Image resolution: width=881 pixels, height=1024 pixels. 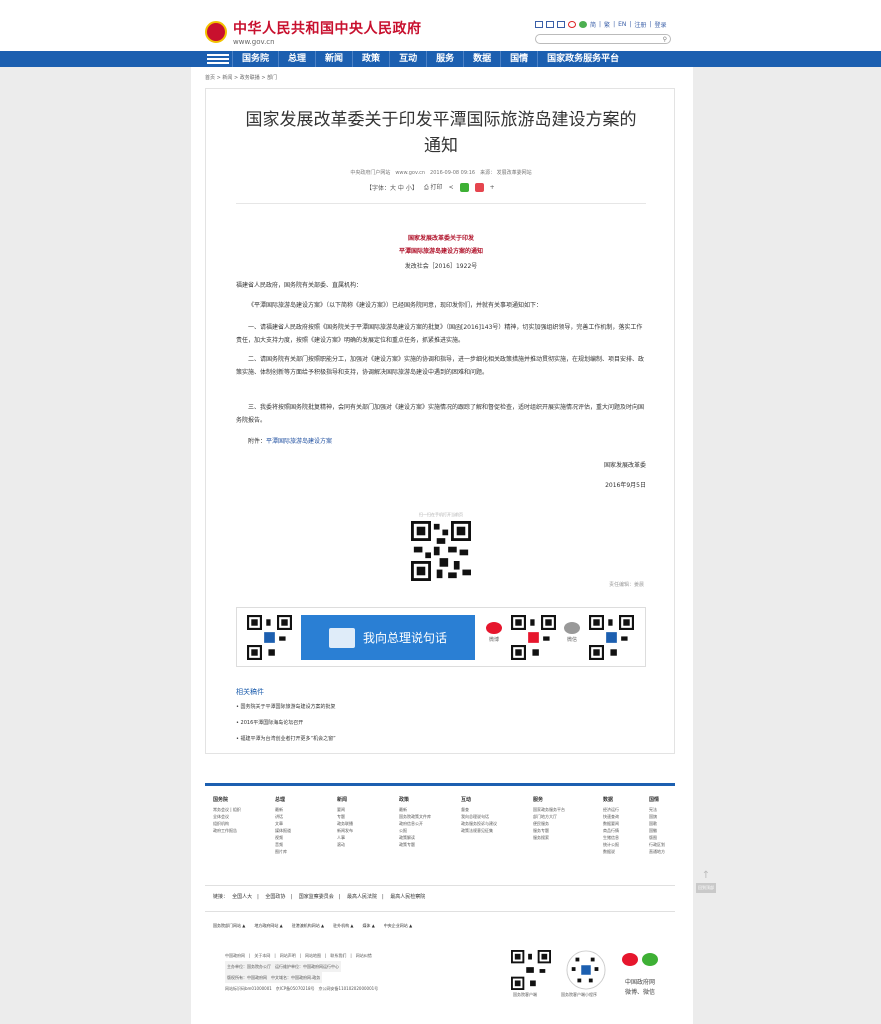 What do you see at coordinates (370, 59) in the screenshot?
I see `nav-item-policy: 政策` at bounding box center [370, 59].